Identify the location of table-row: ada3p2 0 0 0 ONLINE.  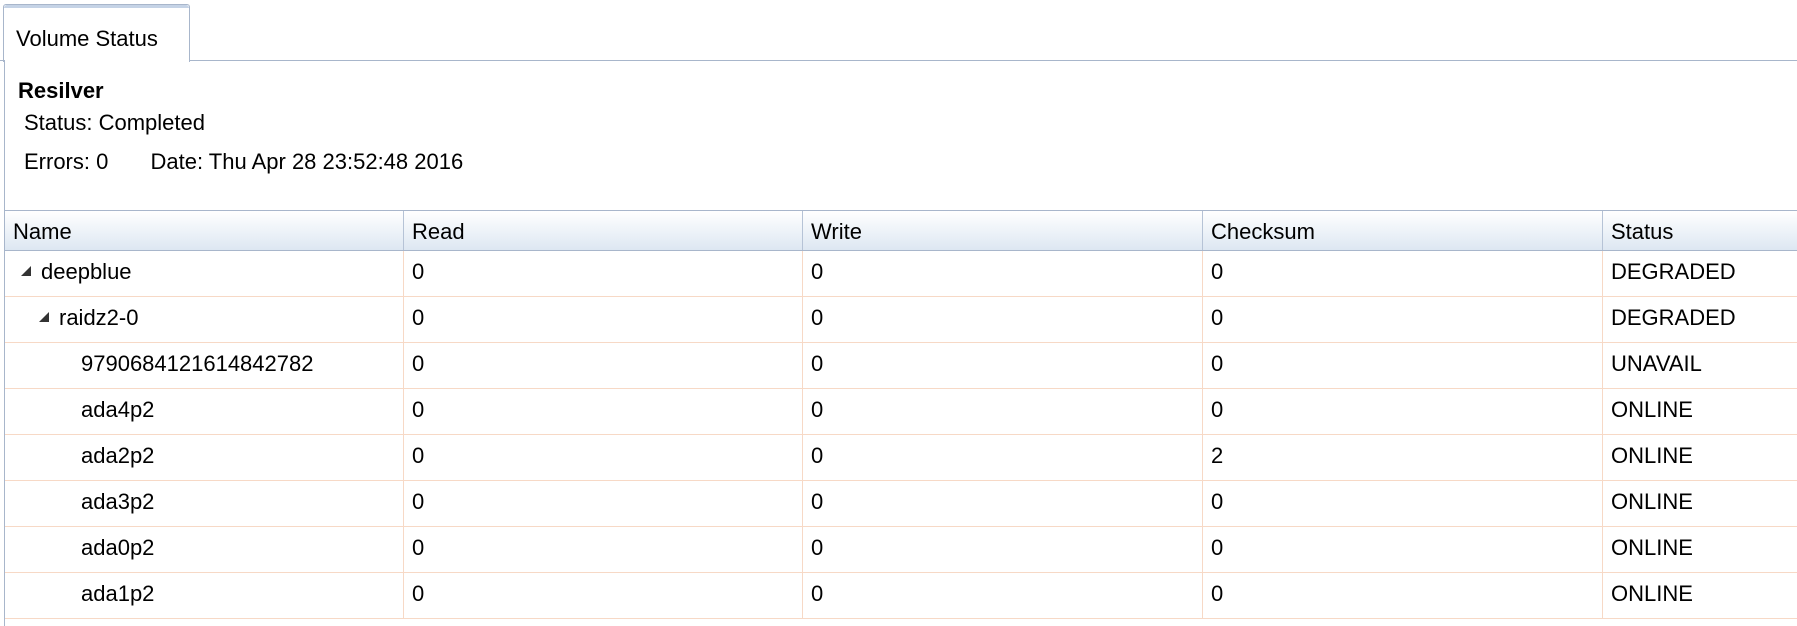
(901, 504).